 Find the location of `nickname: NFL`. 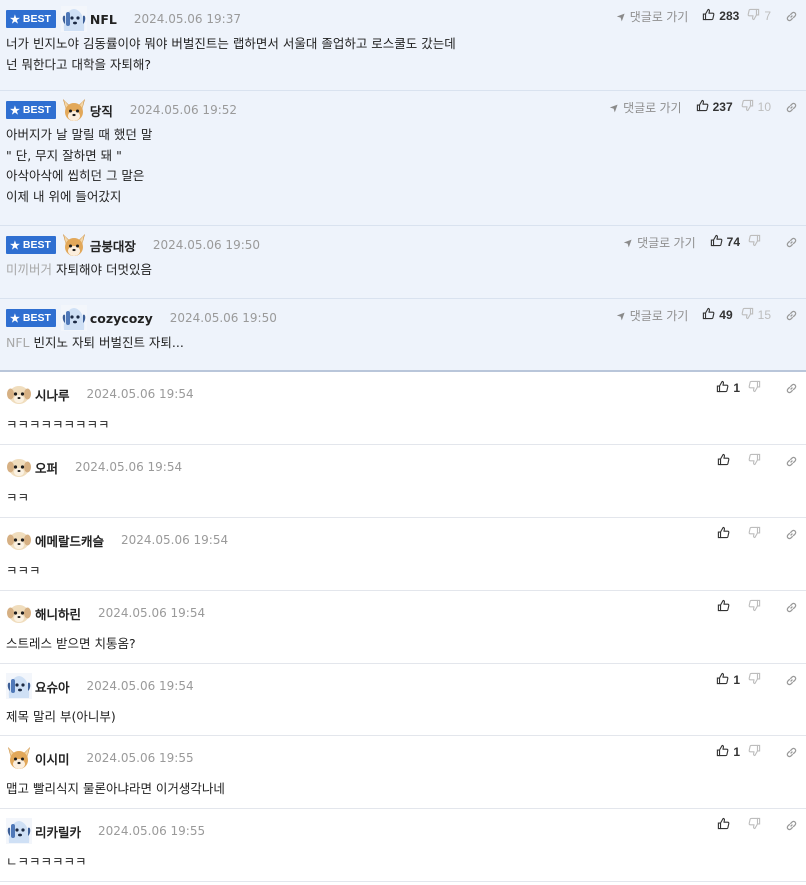

nickname: NFL is located at coordinates (103, 19).